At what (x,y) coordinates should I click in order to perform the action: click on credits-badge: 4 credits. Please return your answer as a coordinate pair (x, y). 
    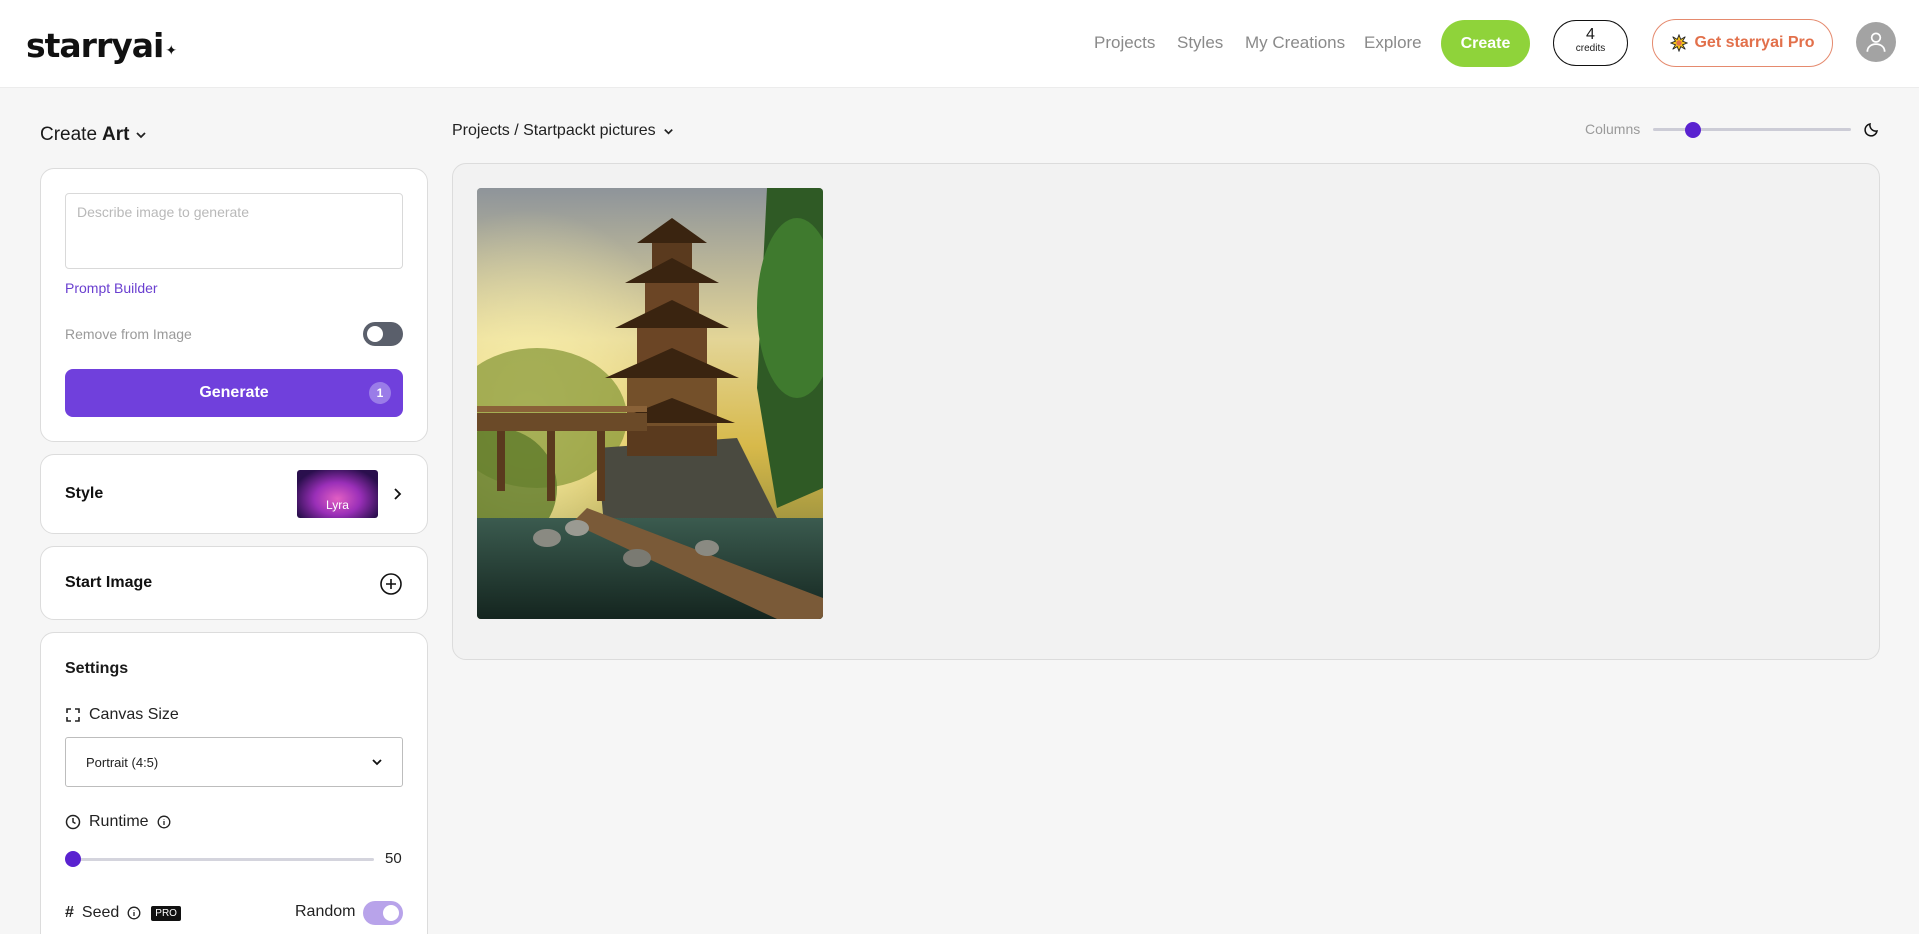
    Looking at the image, I should click on (1590, 43).